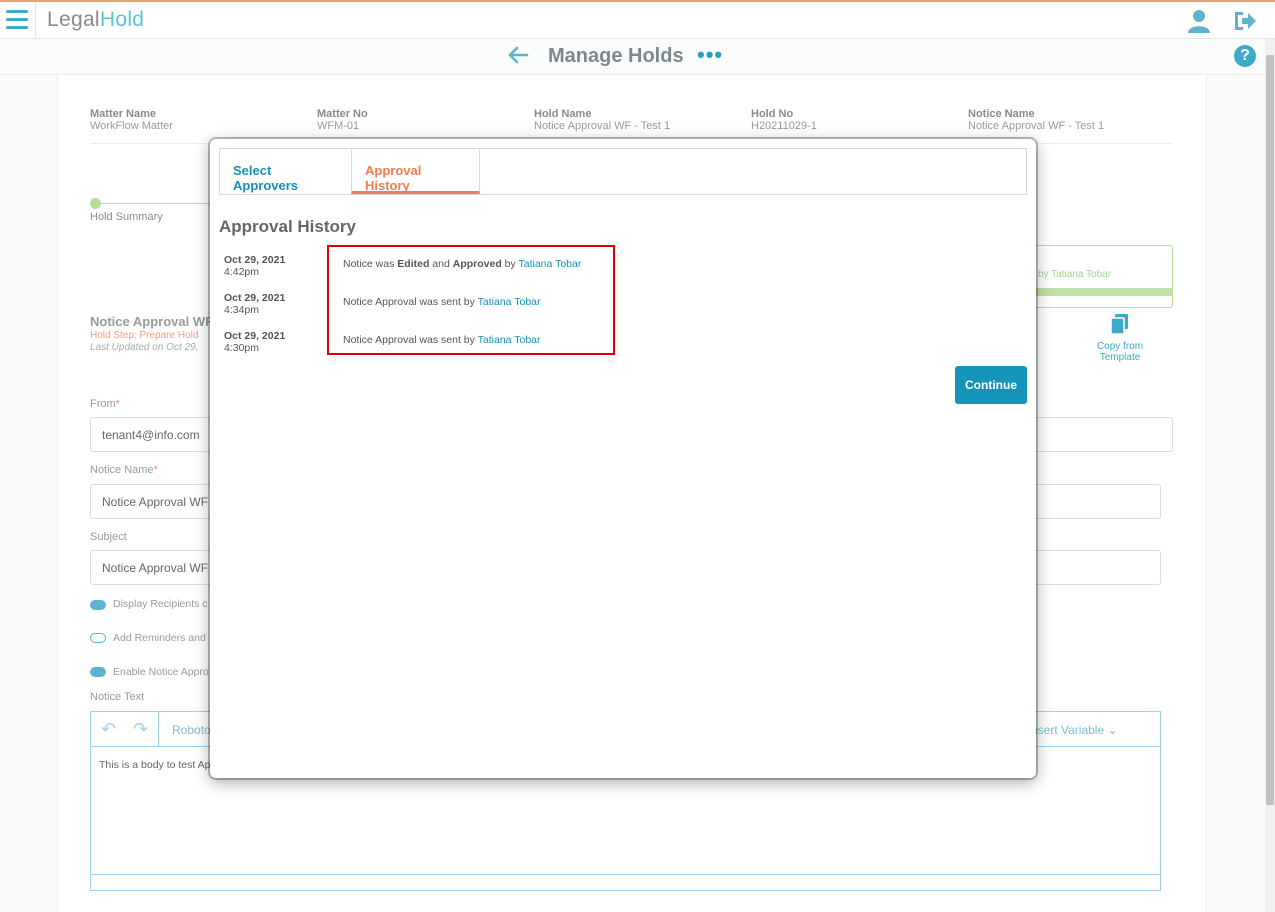  I want to click on highlight-box, so click(471, 300).